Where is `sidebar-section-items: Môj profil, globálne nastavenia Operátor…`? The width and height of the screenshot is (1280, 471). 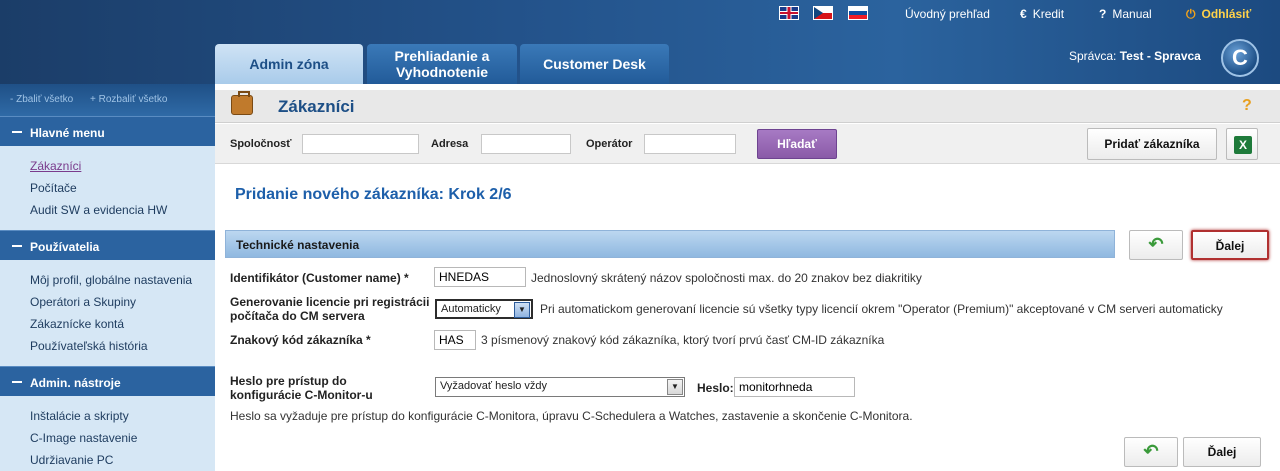 sidebar-section-items: Môj profil, globálne nastavenia Operátor… is located at coordinates (107, 313).